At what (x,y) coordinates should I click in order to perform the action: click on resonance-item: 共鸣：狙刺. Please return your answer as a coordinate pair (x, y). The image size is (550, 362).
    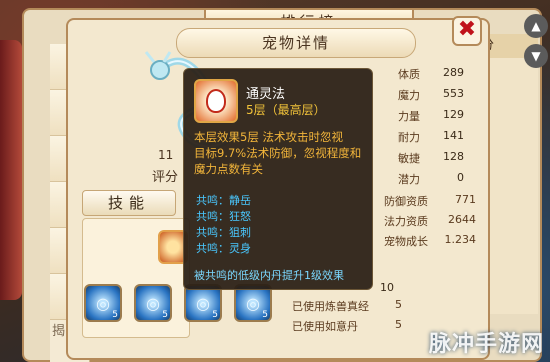
    Looking at the image, I should click on (223, 232).